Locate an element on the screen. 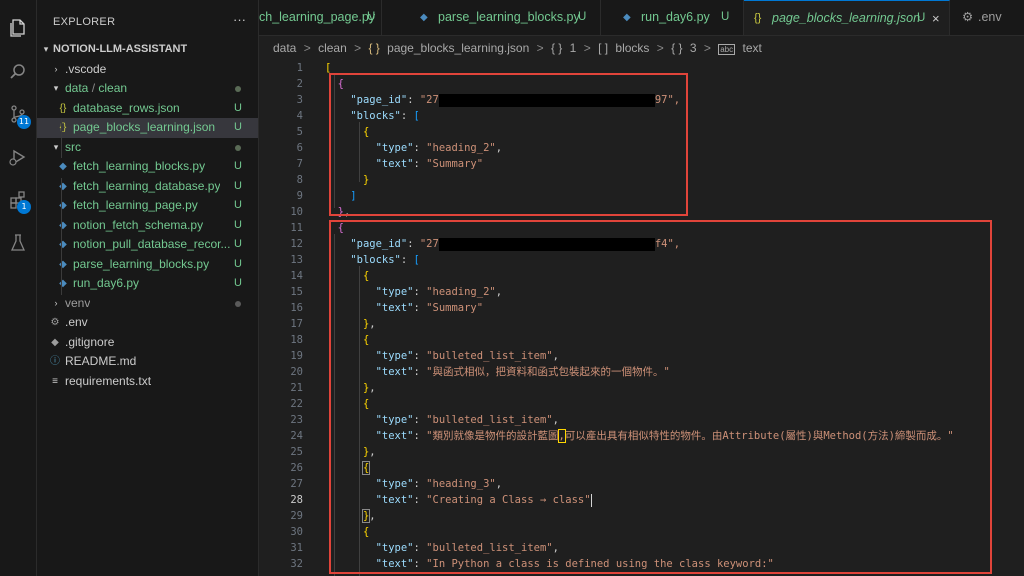  tree-item-src: ▾ src is located at coordinates (147, 148).